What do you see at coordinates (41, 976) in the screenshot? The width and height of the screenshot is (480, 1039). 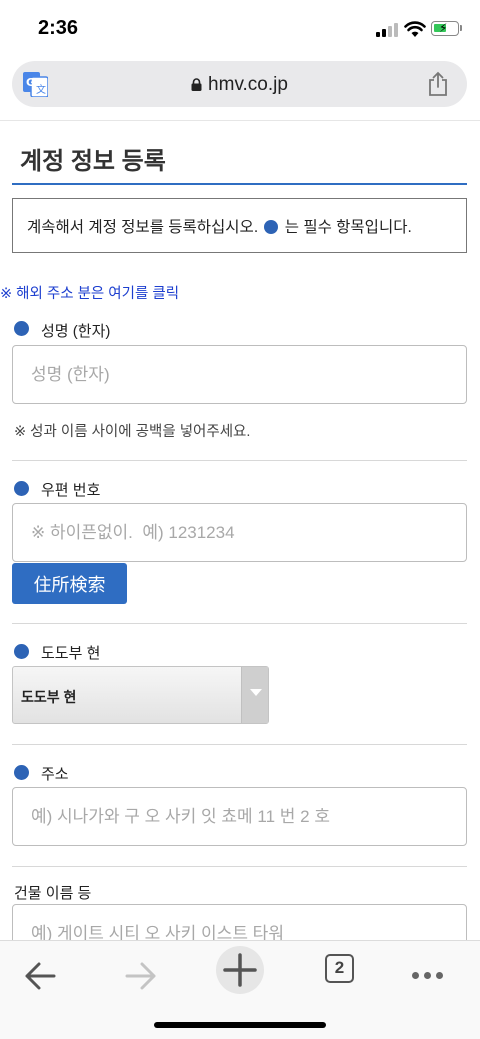 I see `back-arrow-icon` at bounding box center [41, 976].